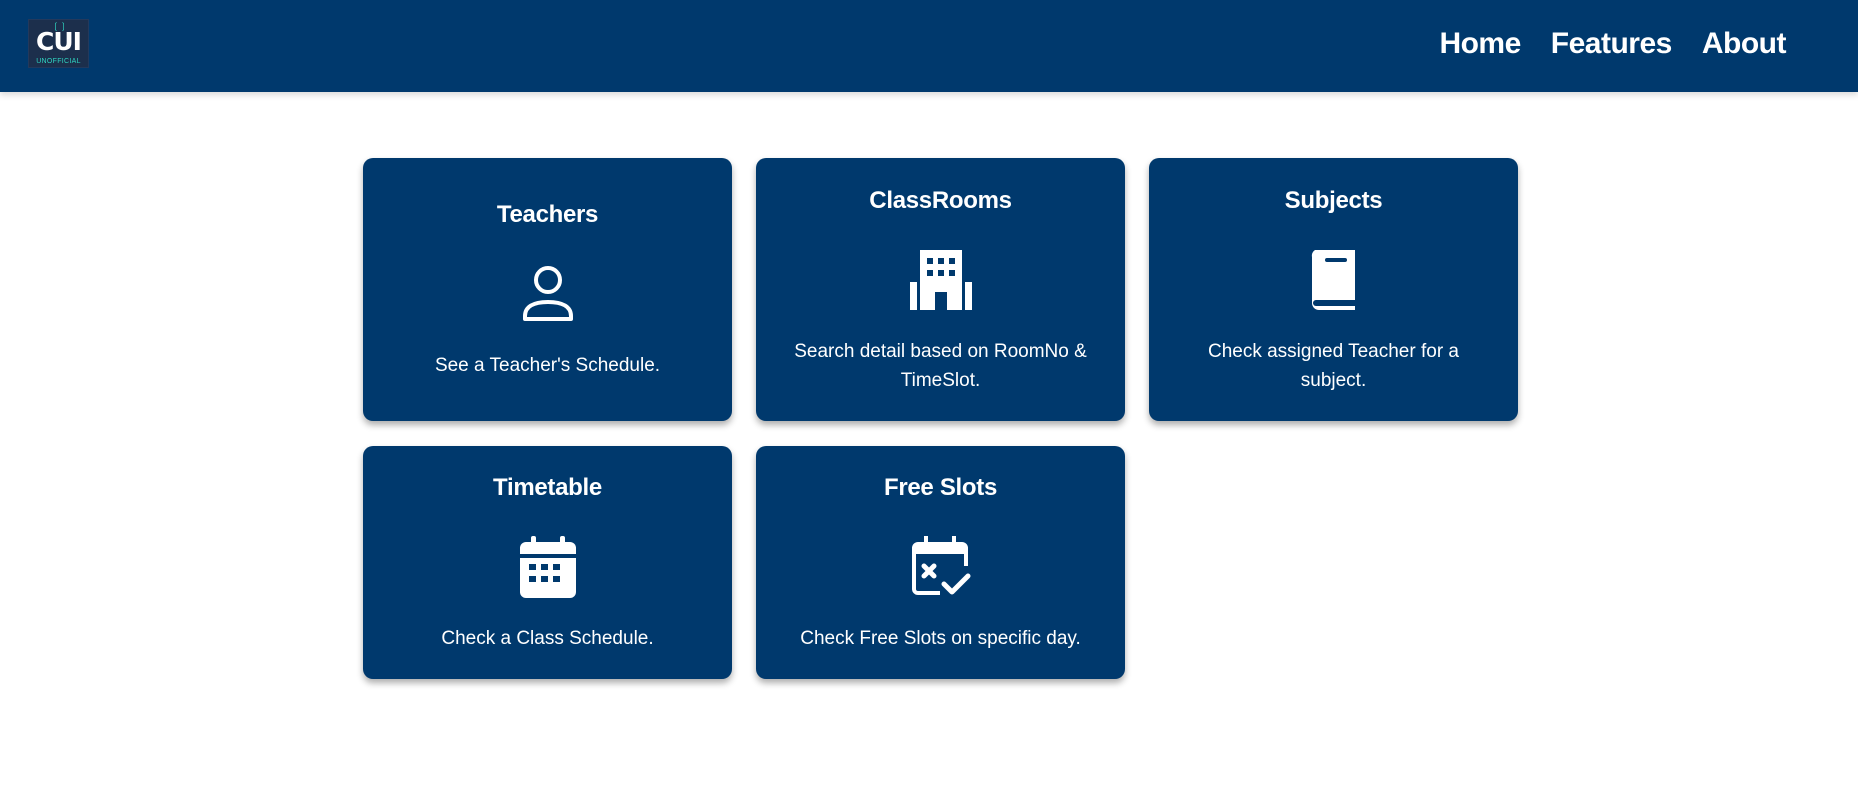 The image size is (1858, 793). I want to click on building-icon, so click(940, 279).